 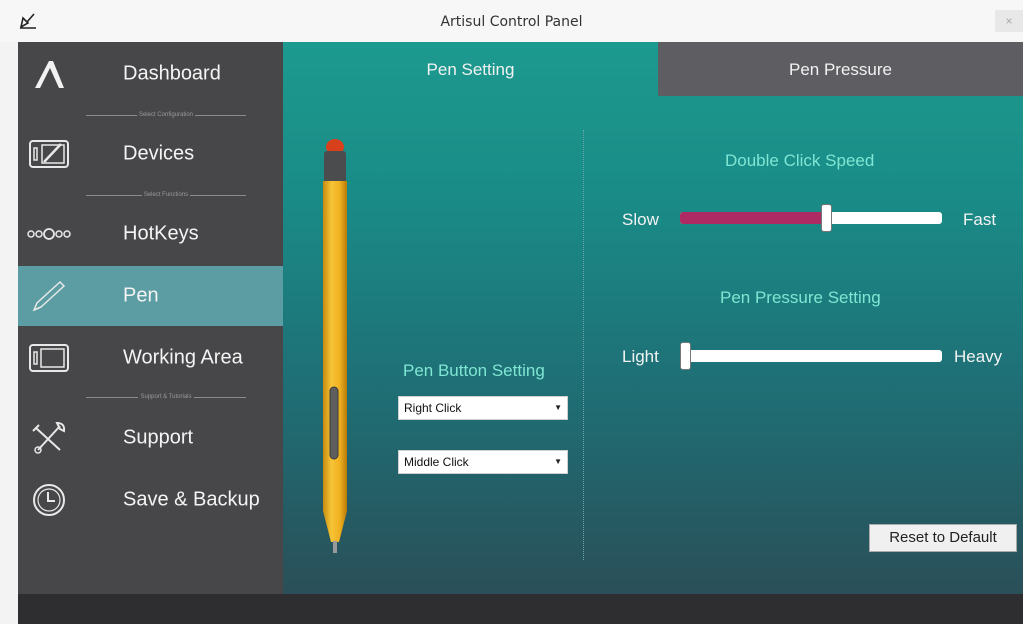 What do you see at coordinates (800, 297) in the screenshot?
I see `pen-pressure-setting-title: Pen Pressure Setting` at bounding box center [800, 297].